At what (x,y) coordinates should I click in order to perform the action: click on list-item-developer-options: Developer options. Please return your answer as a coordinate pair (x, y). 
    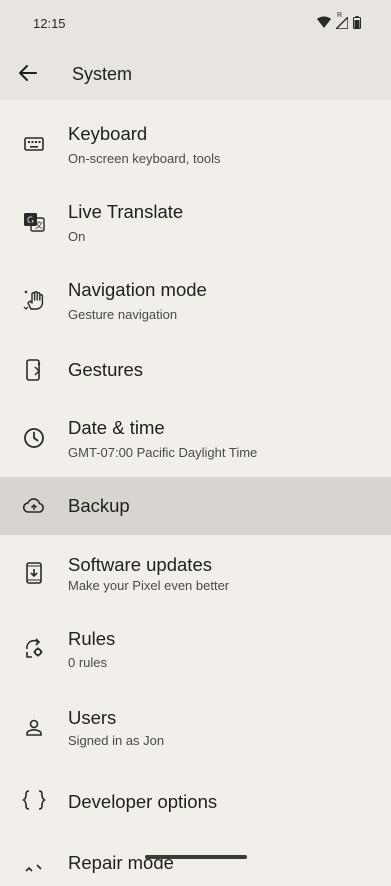
    Looking at the image, I should click on (195, 802).